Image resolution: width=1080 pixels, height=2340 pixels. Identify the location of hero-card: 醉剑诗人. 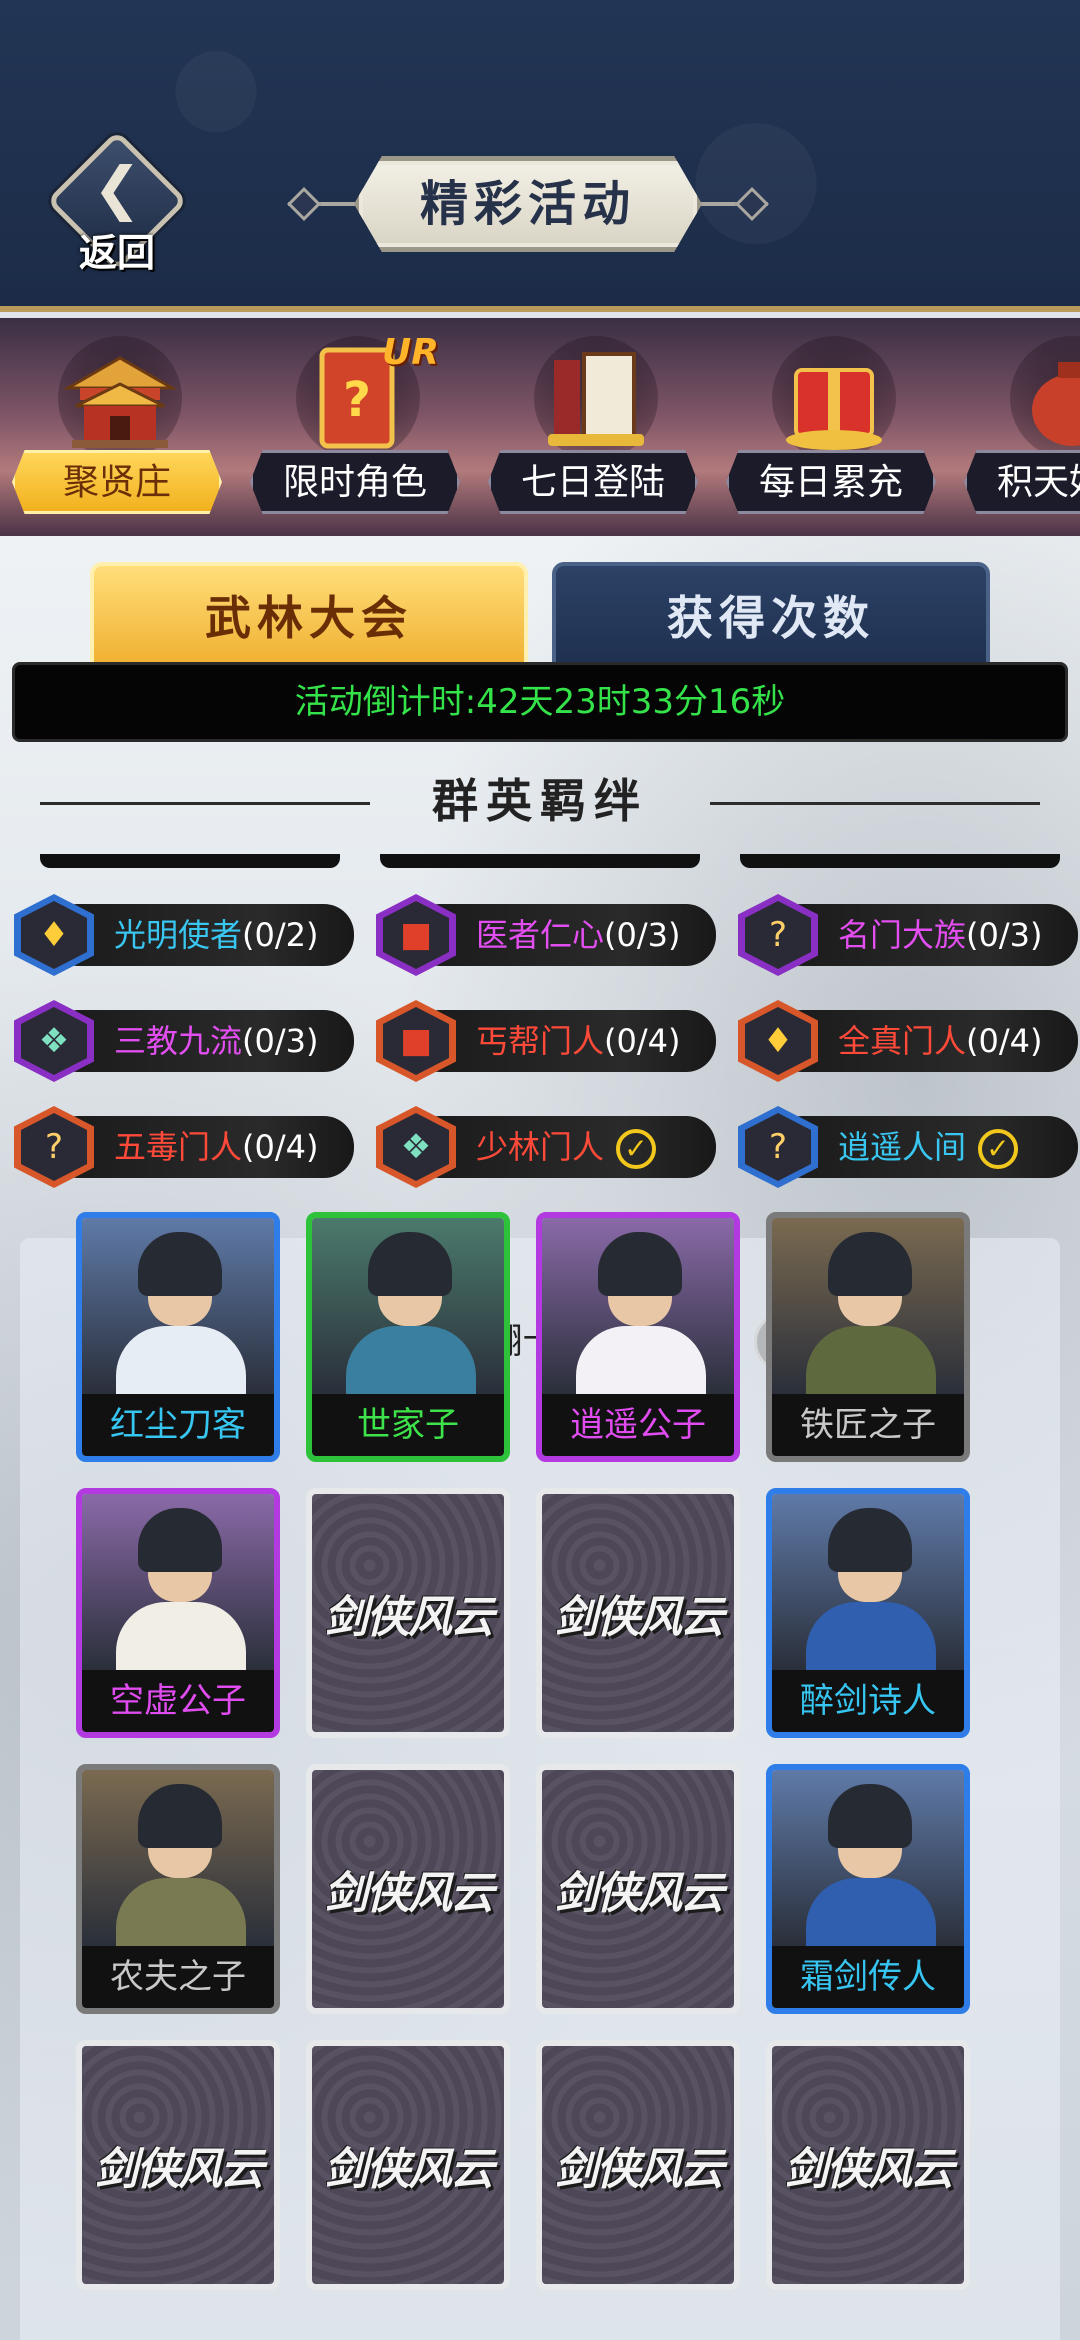
(868, 1613).